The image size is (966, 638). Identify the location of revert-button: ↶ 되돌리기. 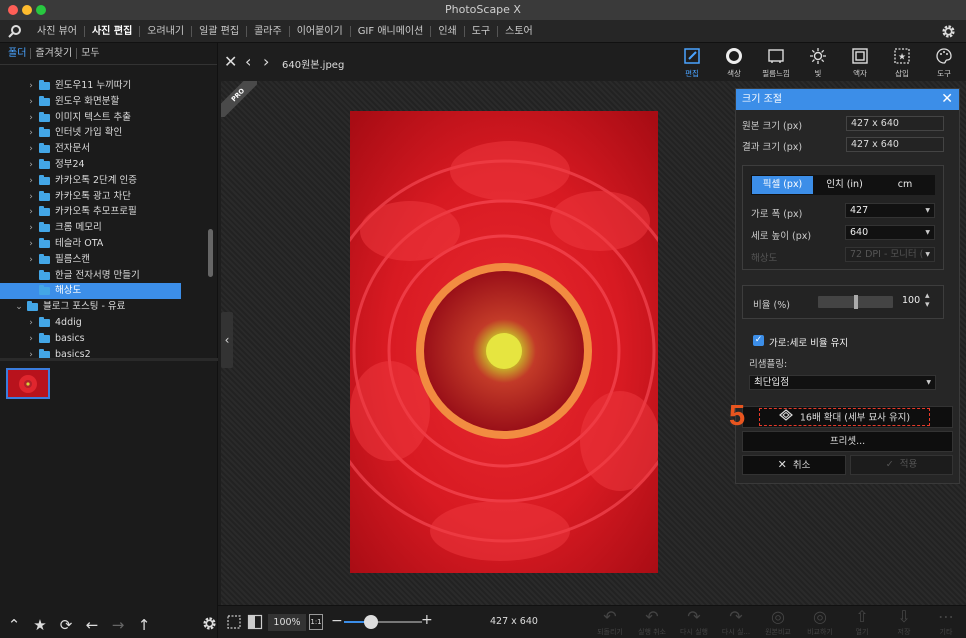
(610, 622).